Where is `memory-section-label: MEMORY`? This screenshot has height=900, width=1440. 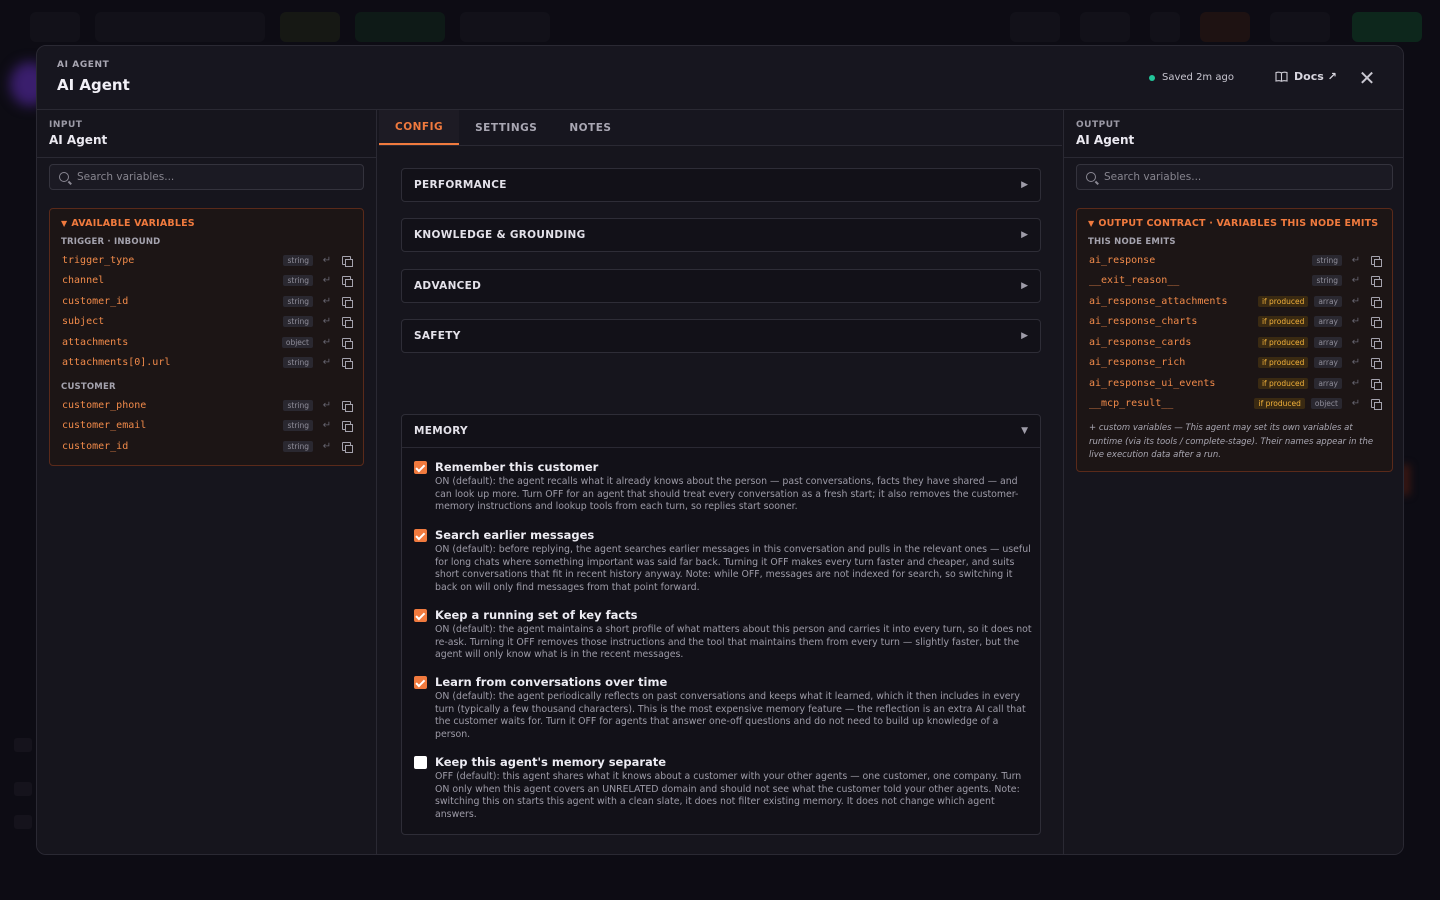 memory-section-label: MEMORY is located at coordinates (441, 431).